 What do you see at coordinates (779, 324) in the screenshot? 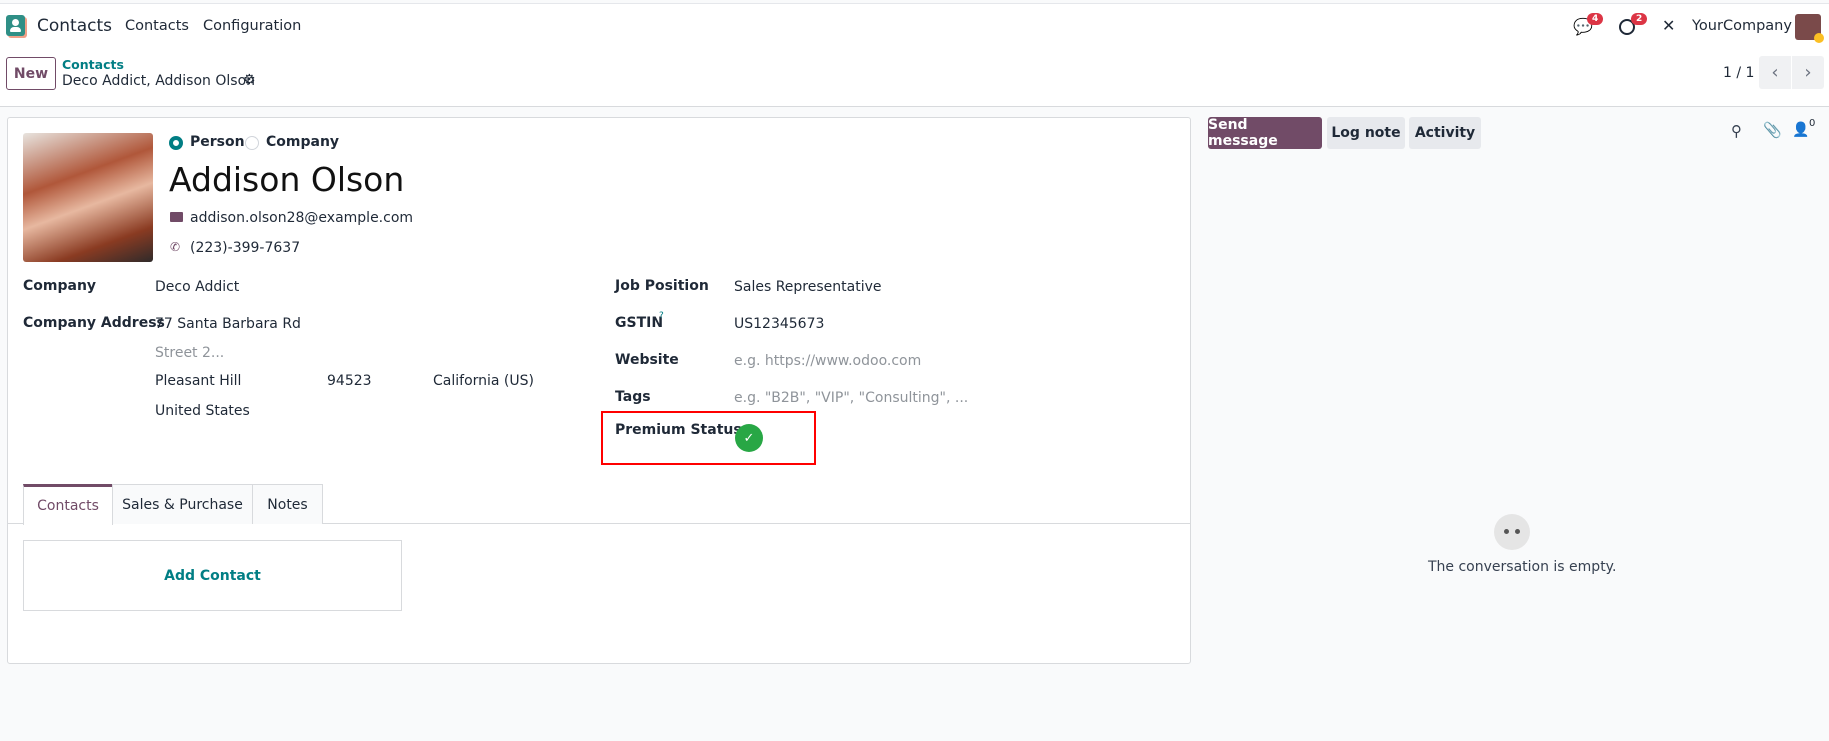
I see `gstin-field: US12345673` at bounding box center [779, 324].